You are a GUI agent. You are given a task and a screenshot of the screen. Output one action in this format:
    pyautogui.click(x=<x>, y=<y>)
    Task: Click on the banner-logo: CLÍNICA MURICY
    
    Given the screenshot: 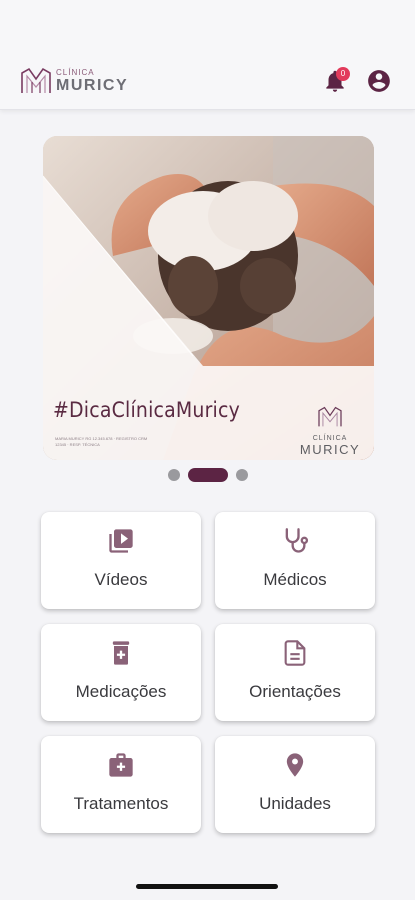 What is the action you would take?
    pyautogui.click(x=330, y=431)
    